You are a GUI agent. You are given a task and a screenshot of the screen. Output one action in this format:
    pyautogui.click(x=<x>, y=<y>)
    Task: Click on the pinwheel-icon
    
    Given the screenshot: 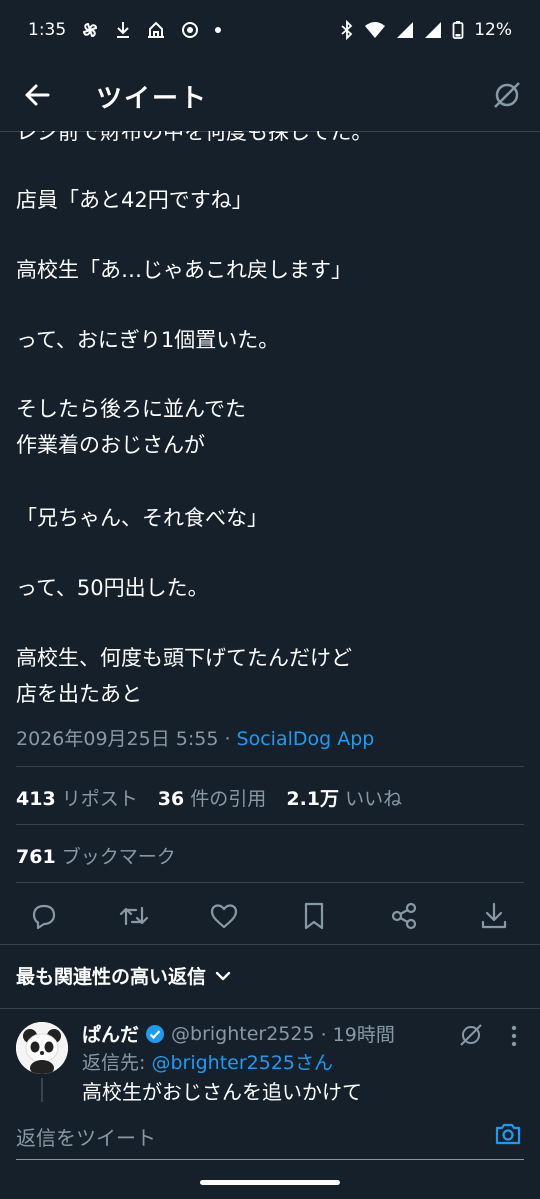 What is the action you would take?
    pyautogui.click(x=90, y=30)
    